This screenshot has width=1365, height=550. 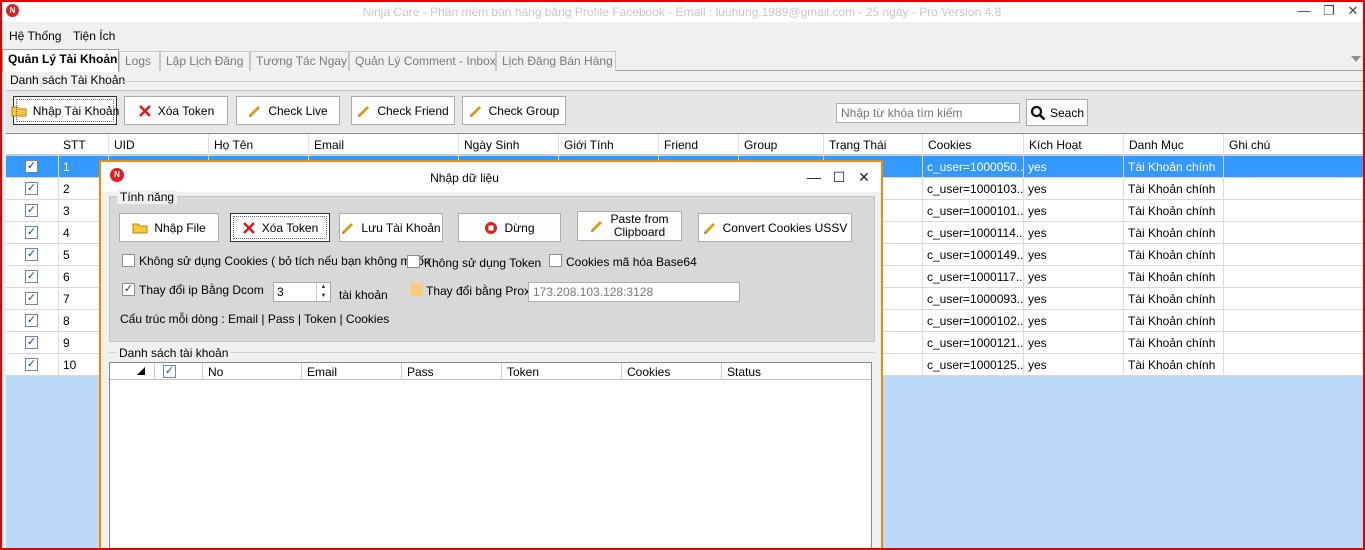 I want to click on cookies-base64-checkbox, so click(x=555, y=260).